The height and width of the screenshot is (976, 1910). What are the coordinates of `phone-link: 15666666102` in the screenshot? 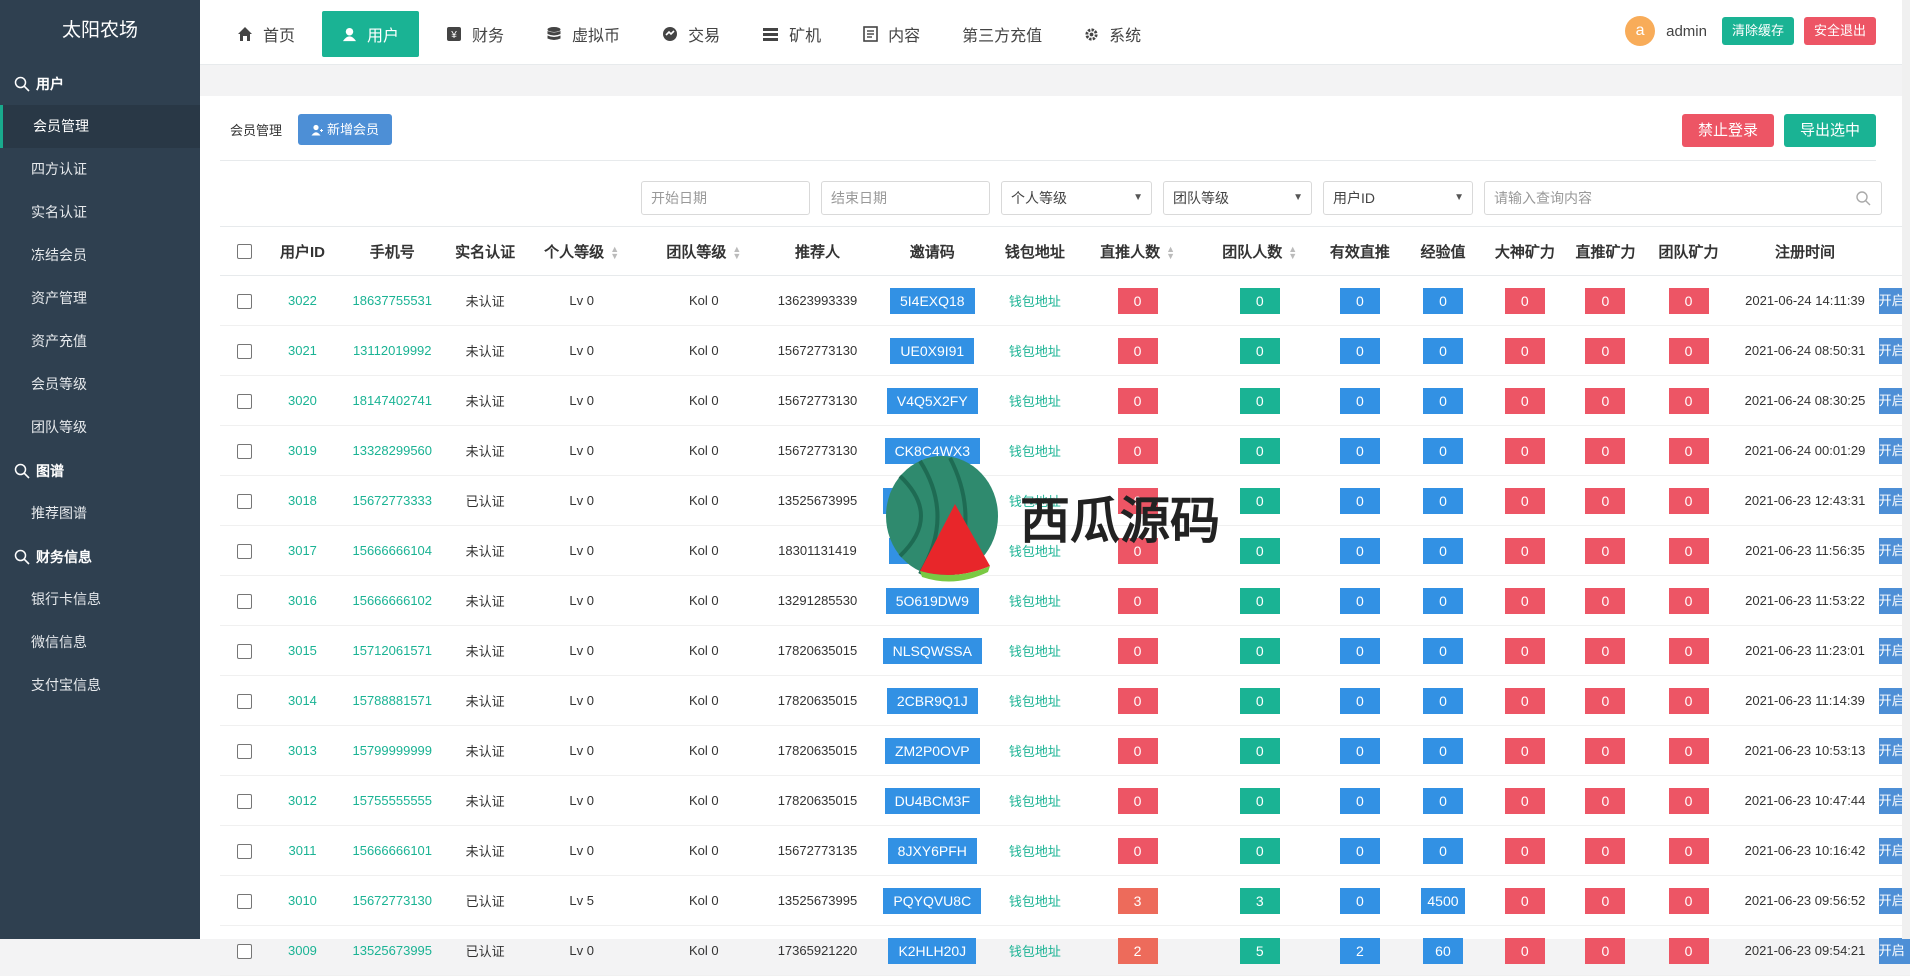 It's located at (392, 600).